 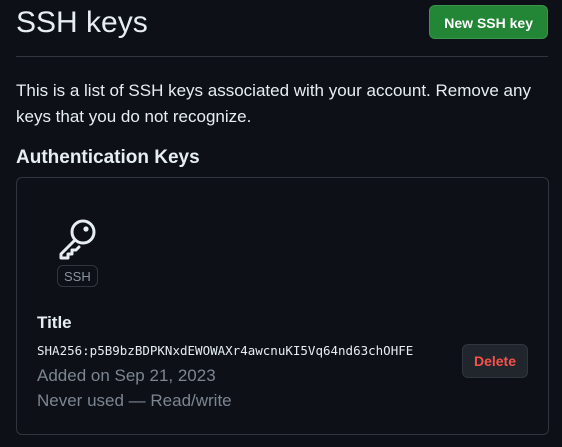 What do you see at coordinates (77, 238) in the screenshot?
I see `key-icon` at bounding box center [77, 238].